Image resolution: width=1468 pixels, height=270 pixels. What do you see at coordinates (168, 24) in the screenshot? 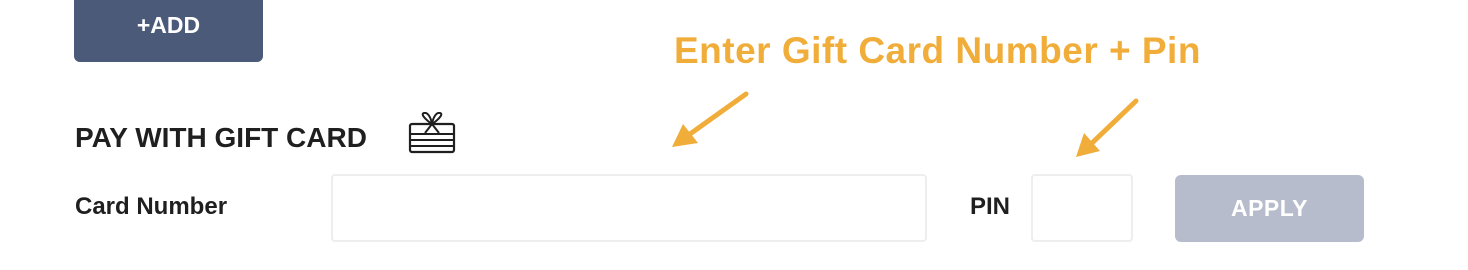
I see `add-button-label: +ADD` at bounding box center [168, 24].